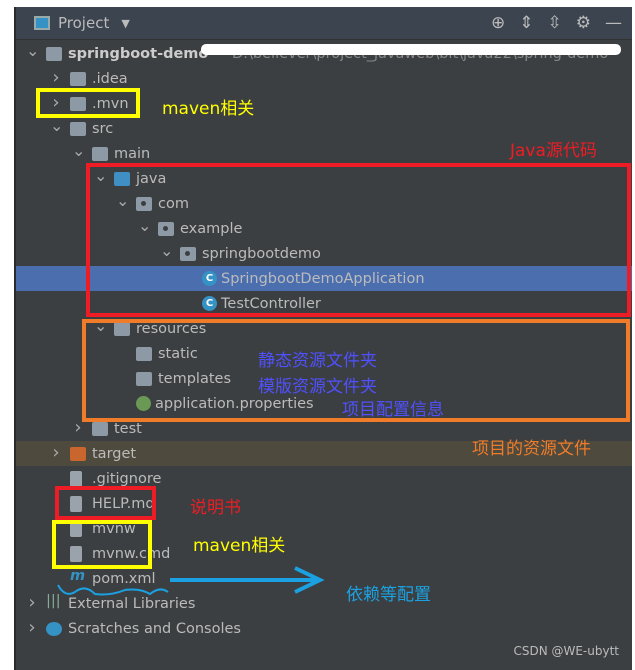  What do you see at coordinates (531, 449) in the screenshot?
I see `annotation-resources: 项目的资源文件` at bounding box center [531, 449].